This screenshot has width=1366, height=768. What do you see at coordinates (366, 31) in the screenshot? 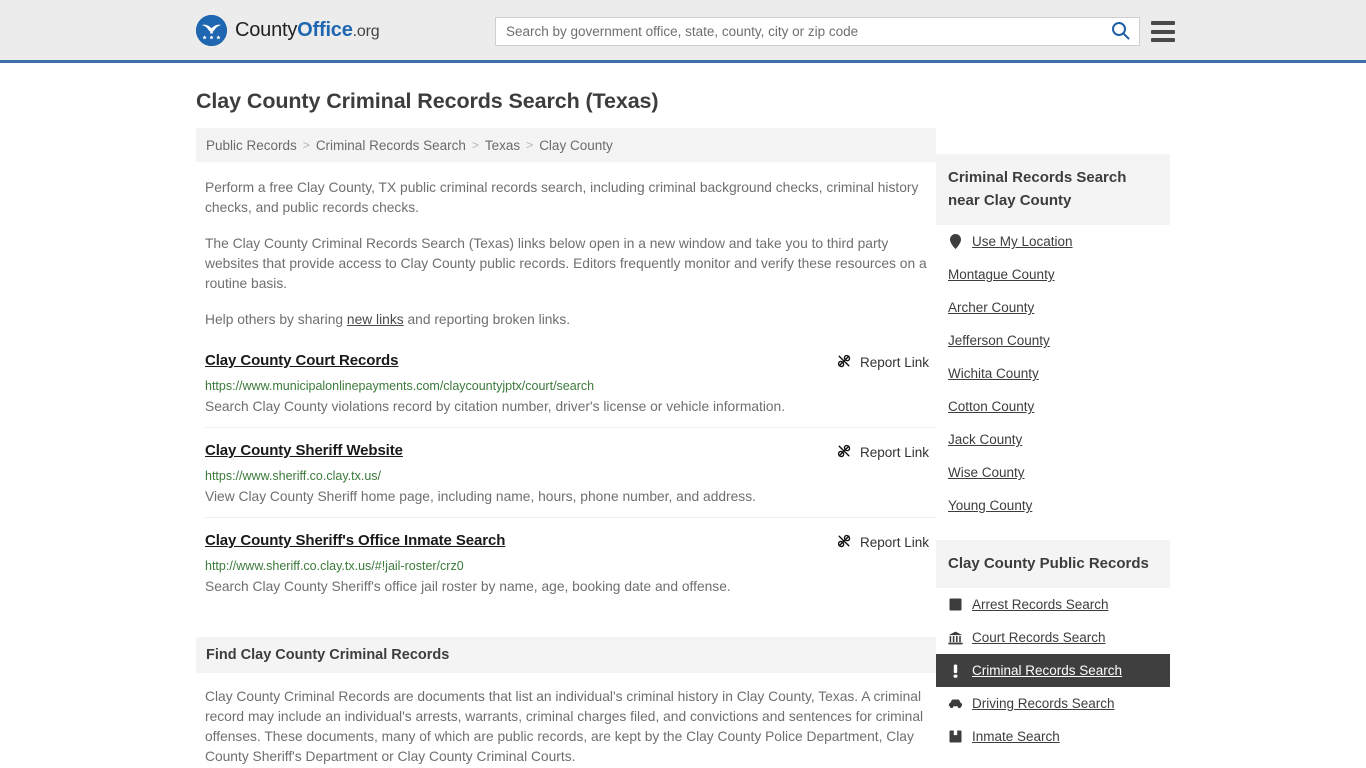
I see `brand-part-tld: .org` at bounding box center [366, 31].